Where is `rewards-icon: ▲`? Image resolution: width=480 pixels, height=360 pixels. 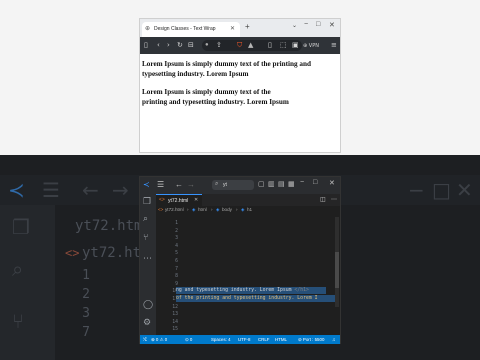 rewards-icon: ▲ is located at coordinates (250, 45).